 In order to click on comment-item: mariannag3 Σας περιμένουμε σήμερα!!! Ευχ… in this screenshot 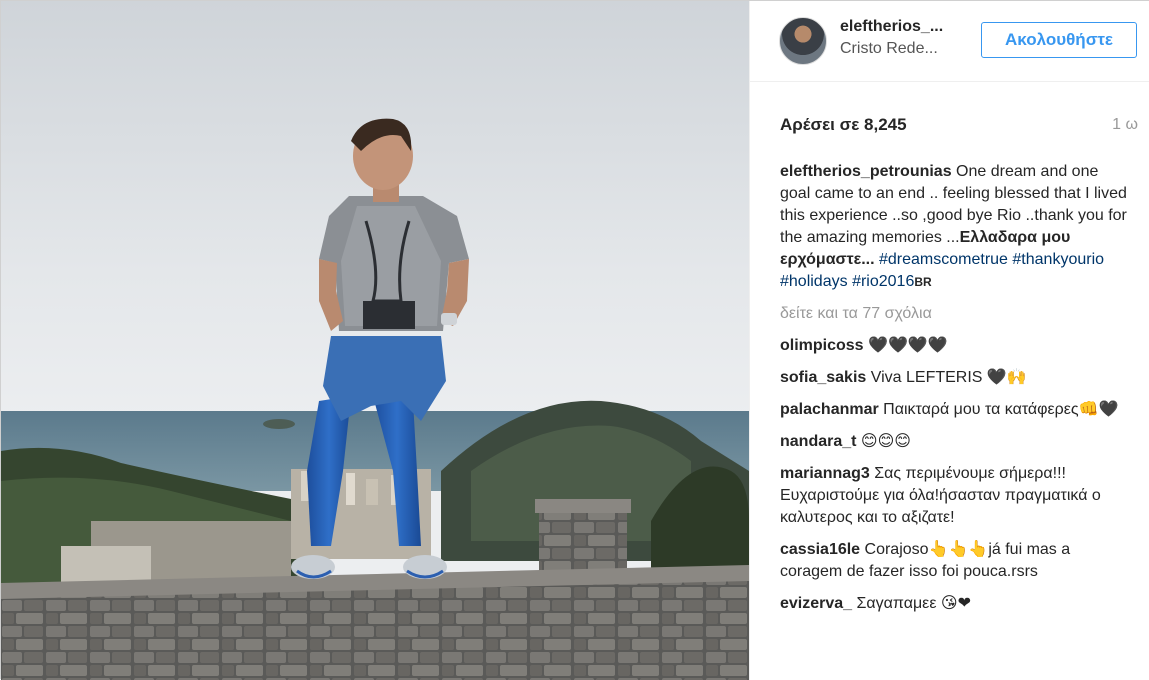, I will do `click(956, 496)`.